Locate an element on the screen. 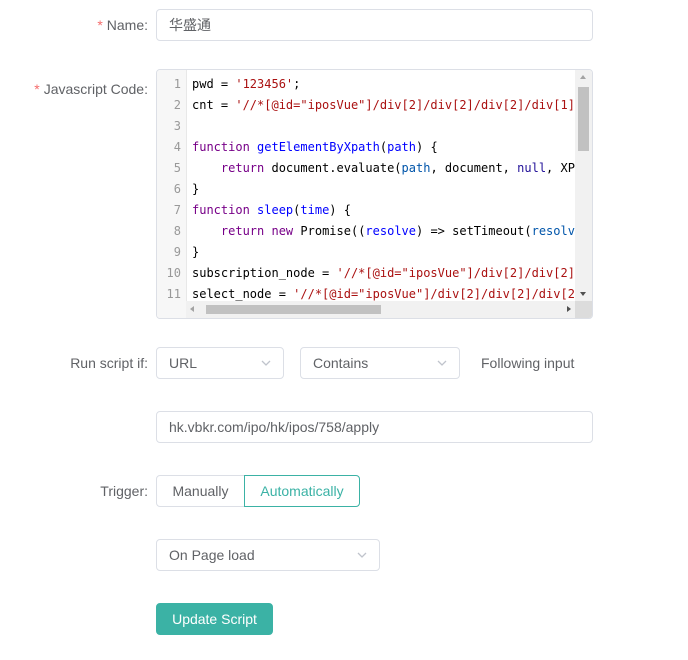  scroll-up-icon is located at coordinates (583, 77).